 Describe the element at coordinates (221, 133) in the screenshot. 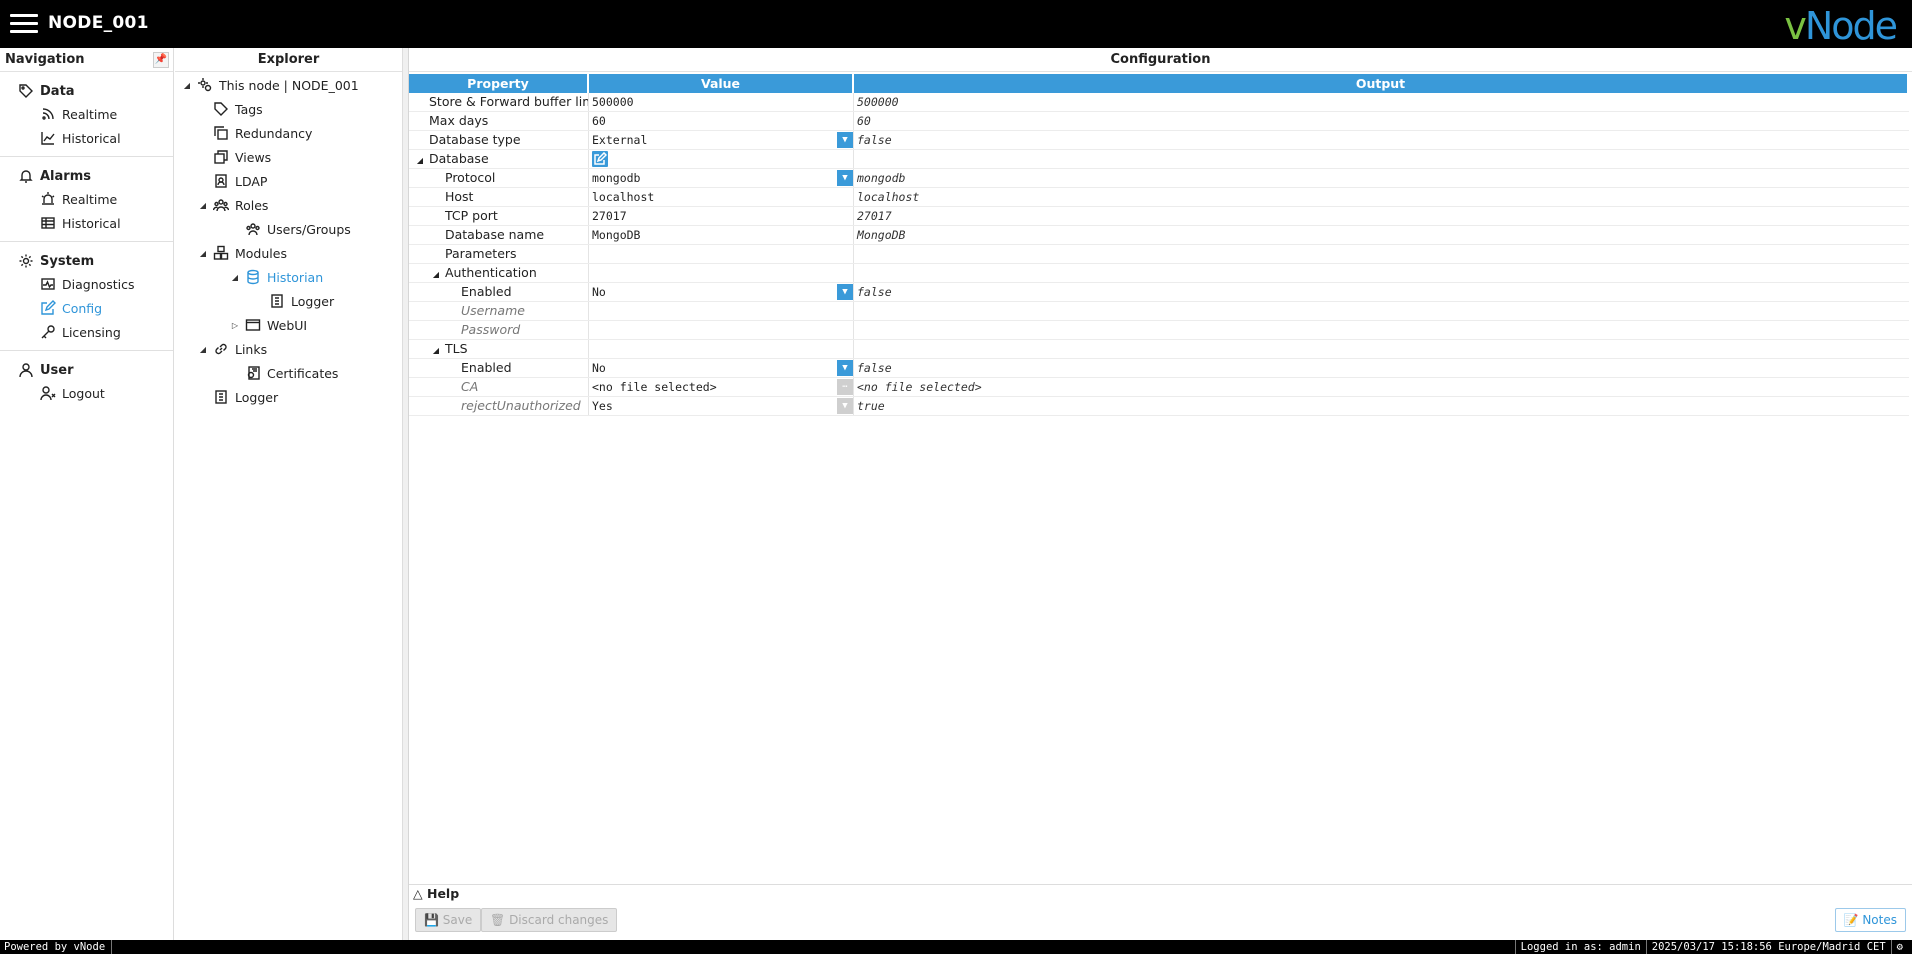

I see `copy-icon` at that location.